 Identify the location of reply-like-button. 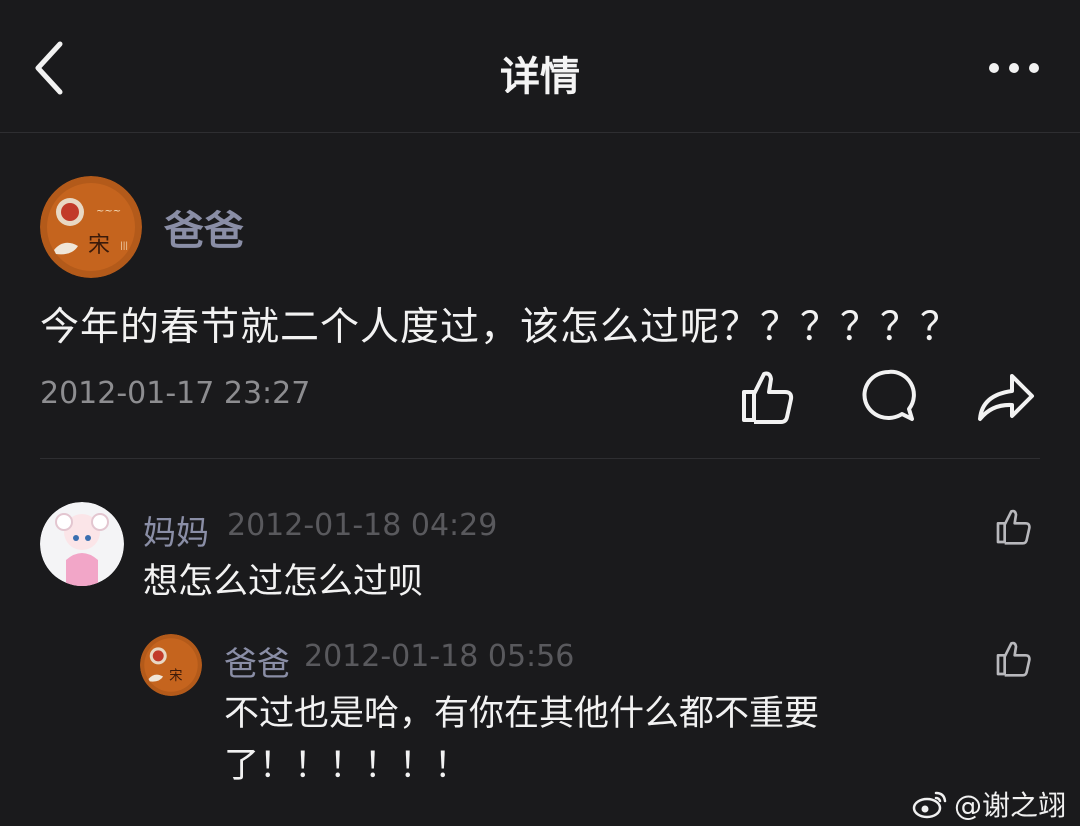
(1014, 658).